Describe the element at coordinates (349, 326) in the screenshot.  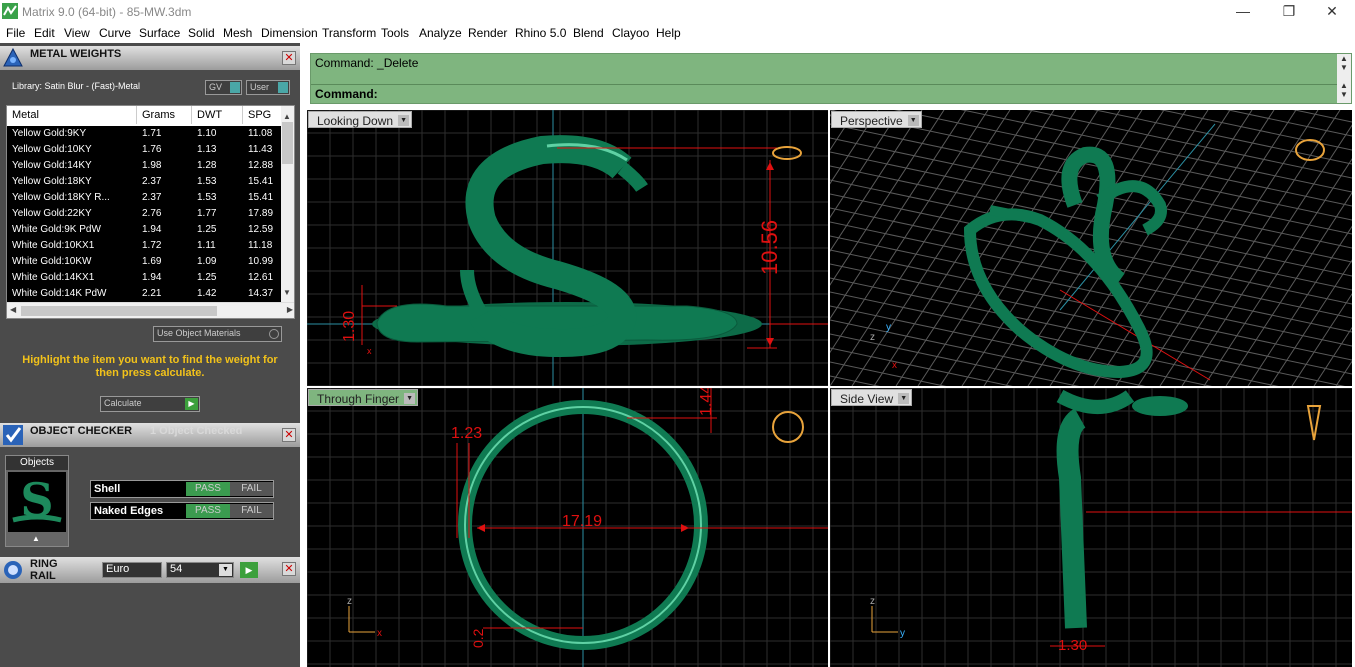
I see `dim-height-label: 1.30` at that location.